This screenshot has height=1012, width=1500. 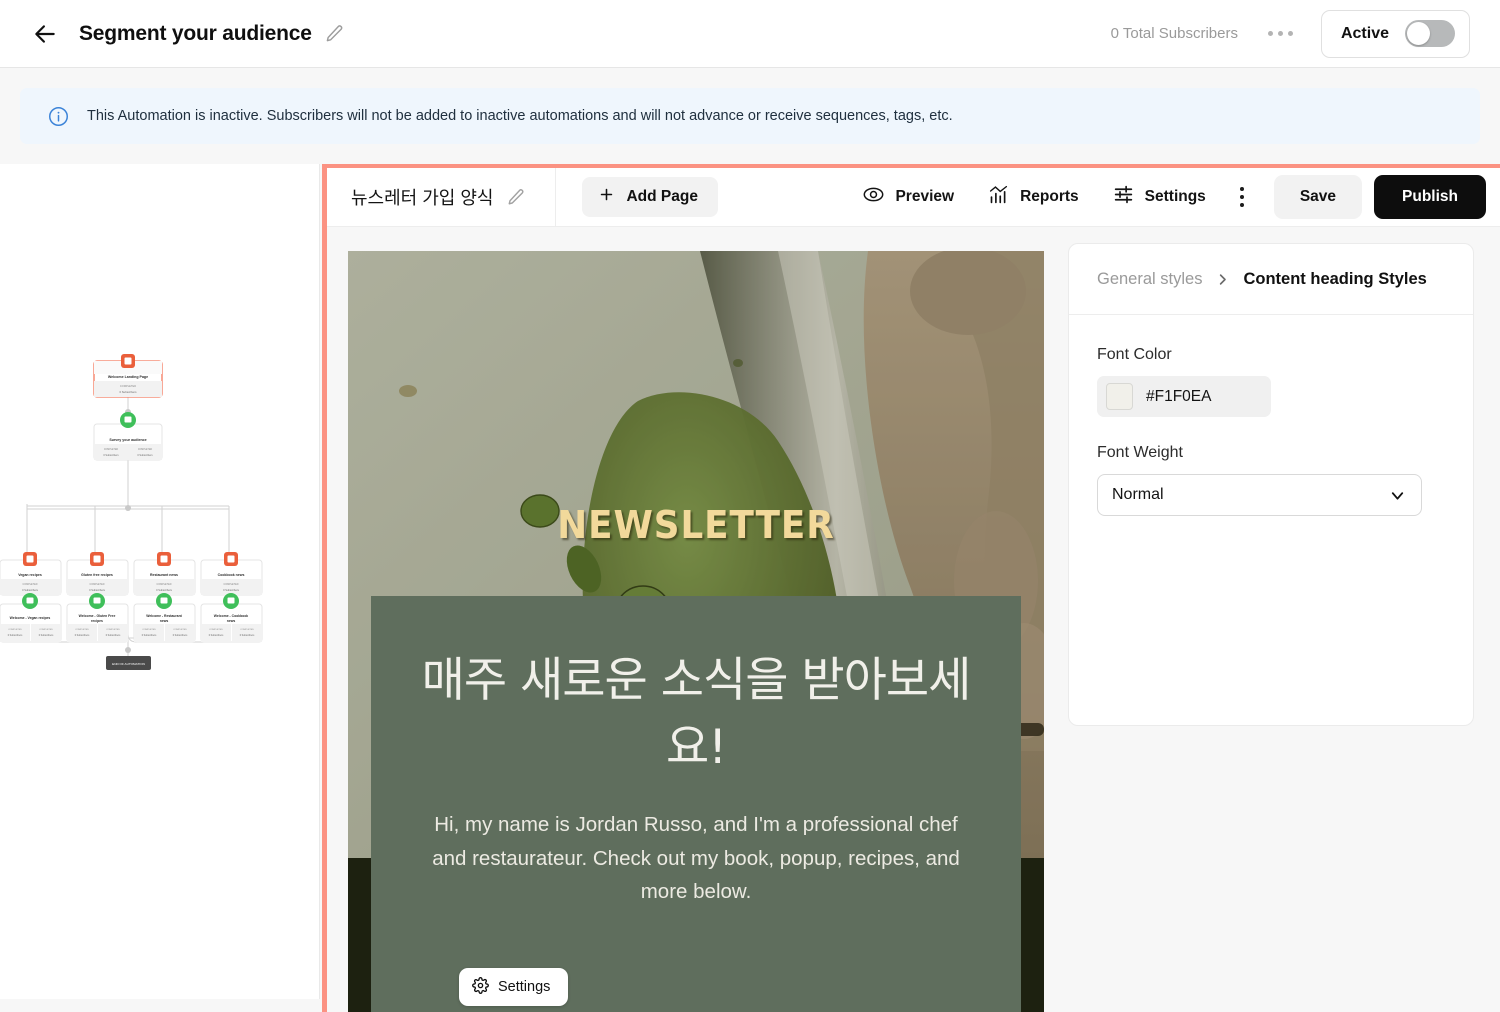 I want to click on font-color-label: Font Color, so click(x=1134, y=354).